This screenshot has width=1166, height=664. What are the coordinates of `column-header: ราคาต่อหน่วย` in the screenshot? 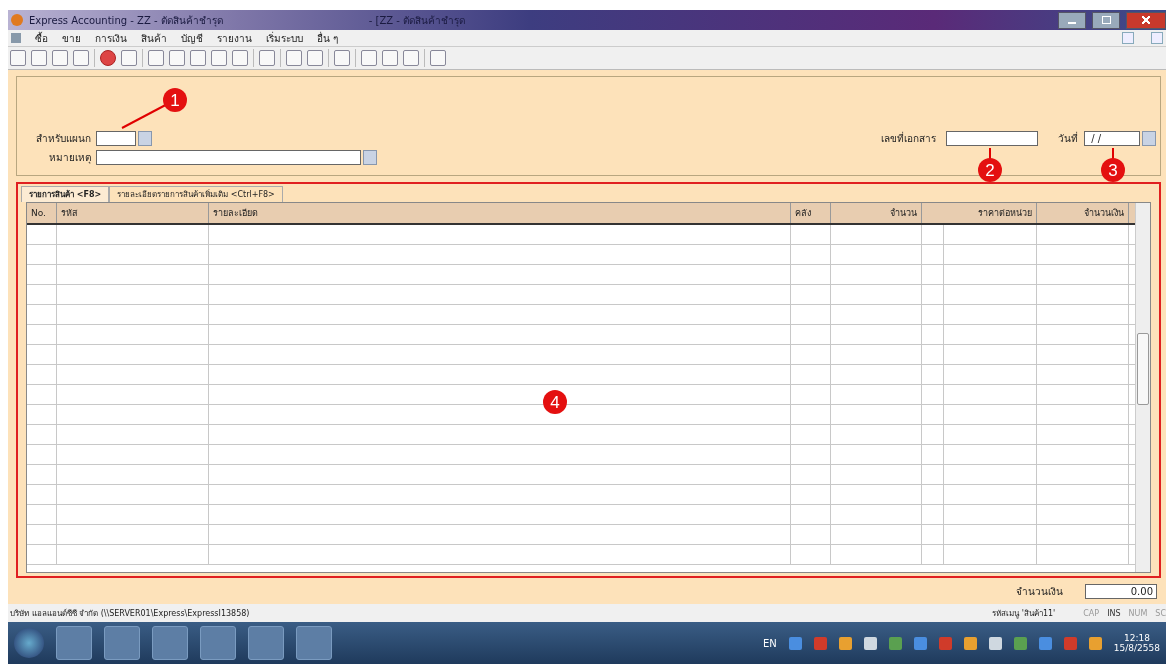 It's located at (990, 213).